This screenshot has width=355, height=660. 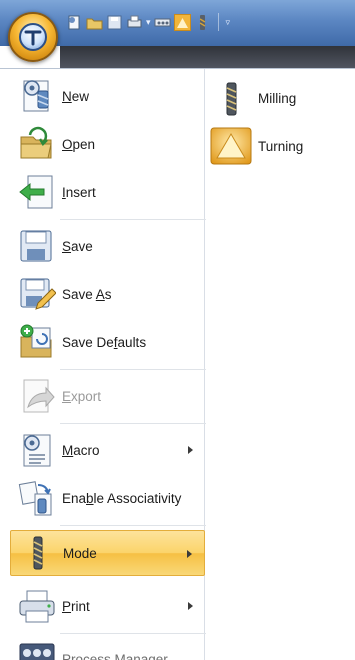 I want to click on menu-item-label: Save, so click(x=77, y=246).